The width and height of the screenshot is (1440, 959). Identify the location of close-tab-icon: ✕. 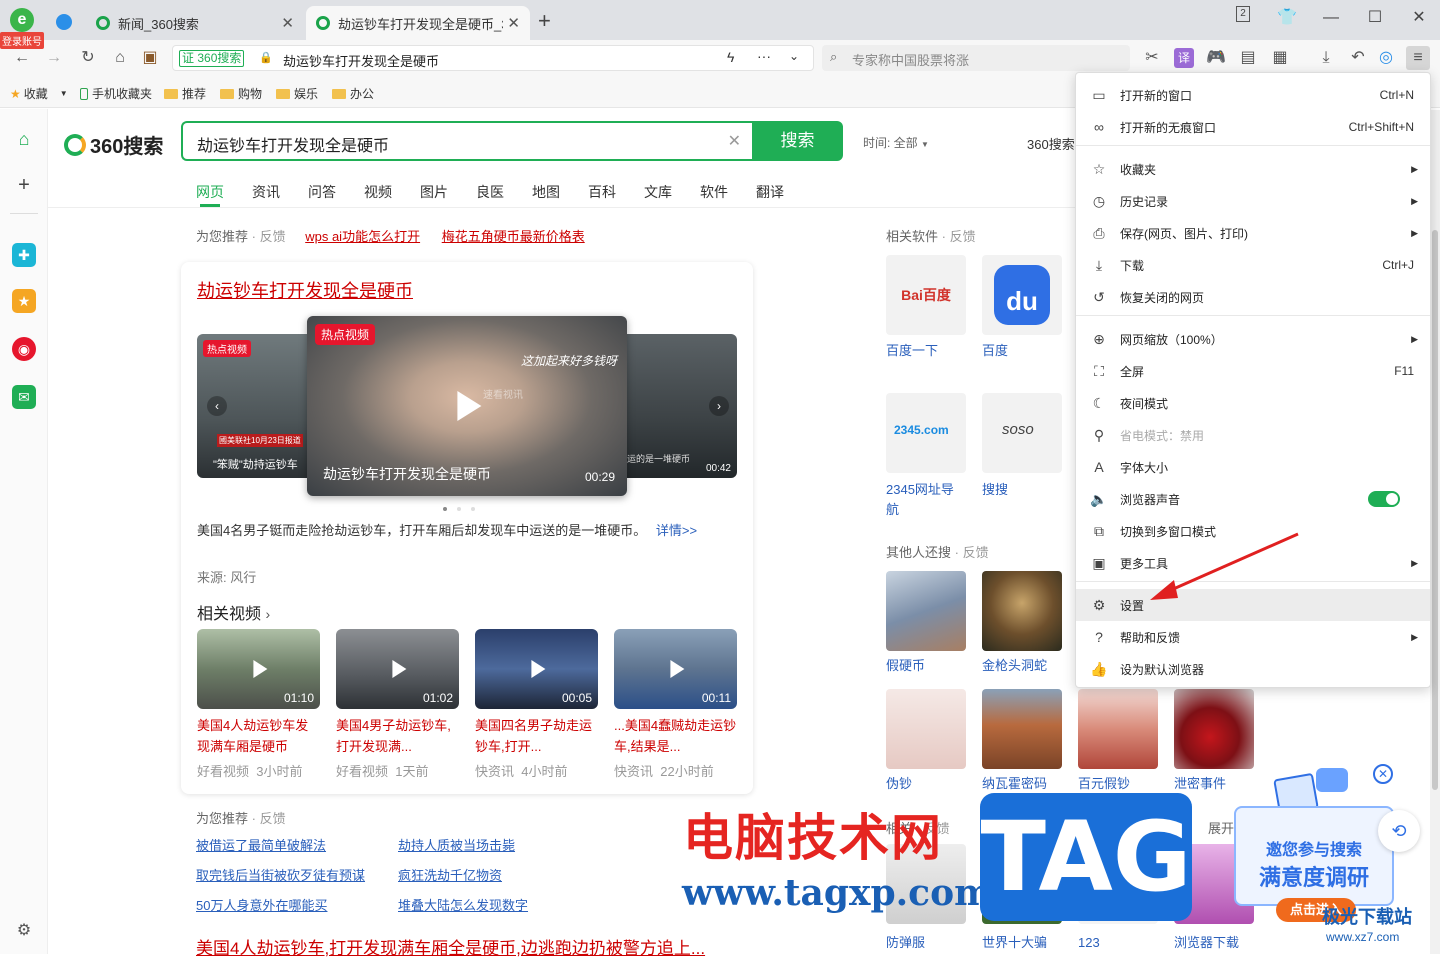
(287, 23).